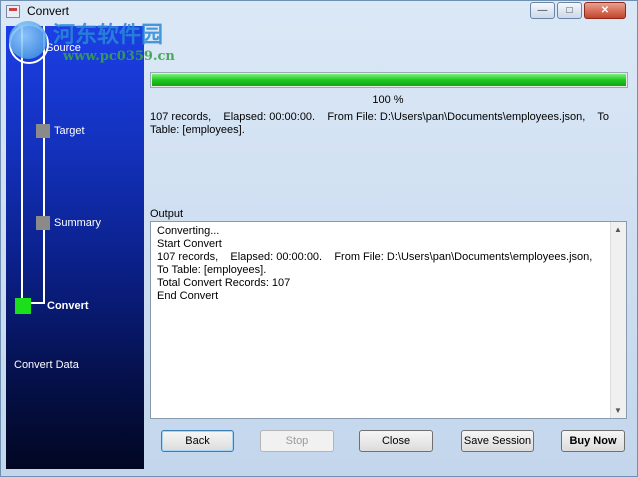 Image resolution: width=638 pixels, height=477 pixels. I want to click on scroll-down-icon: ▼, so click(618, 410).